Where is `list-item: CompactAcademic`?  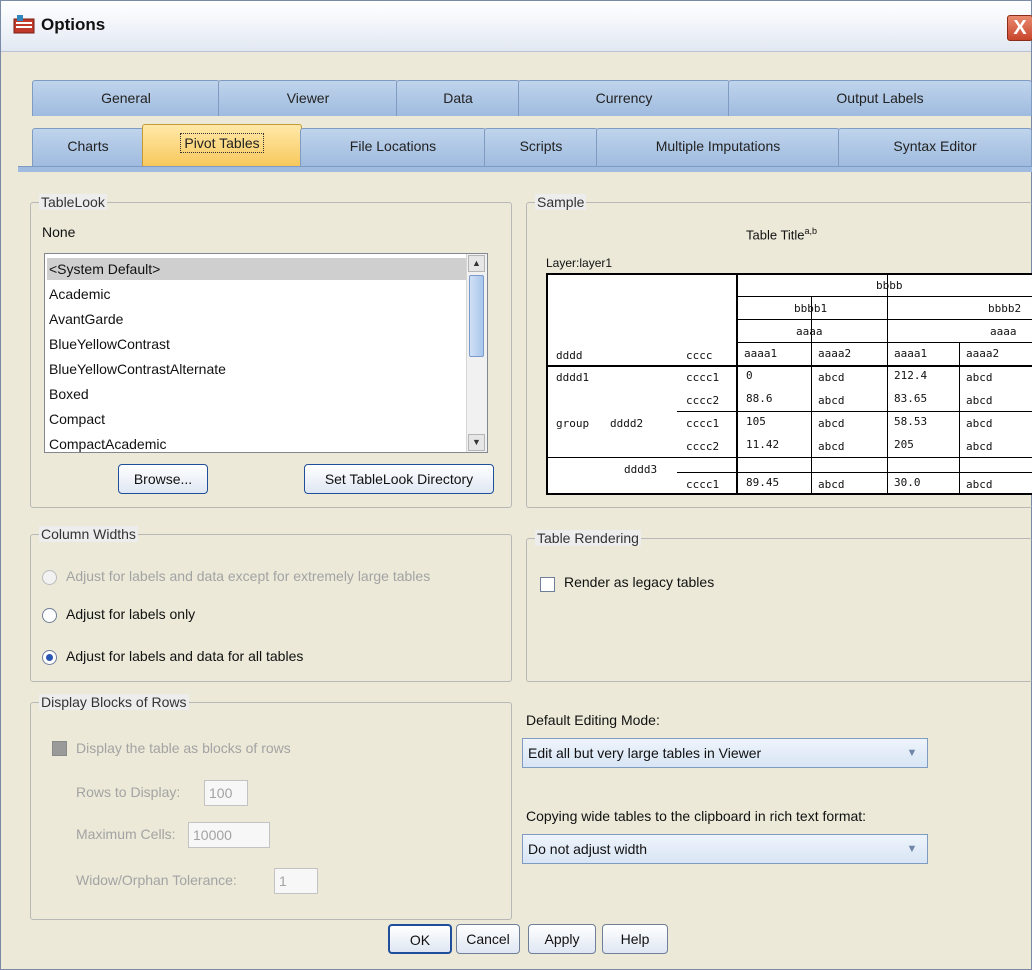
list-item: CompactAcademic is located at coordinates (108, 442).